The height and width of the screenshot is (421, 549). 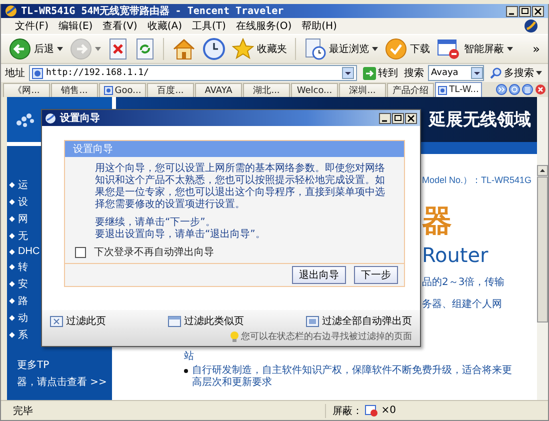 I want to click on star-icon, so click(x=243, y=49).